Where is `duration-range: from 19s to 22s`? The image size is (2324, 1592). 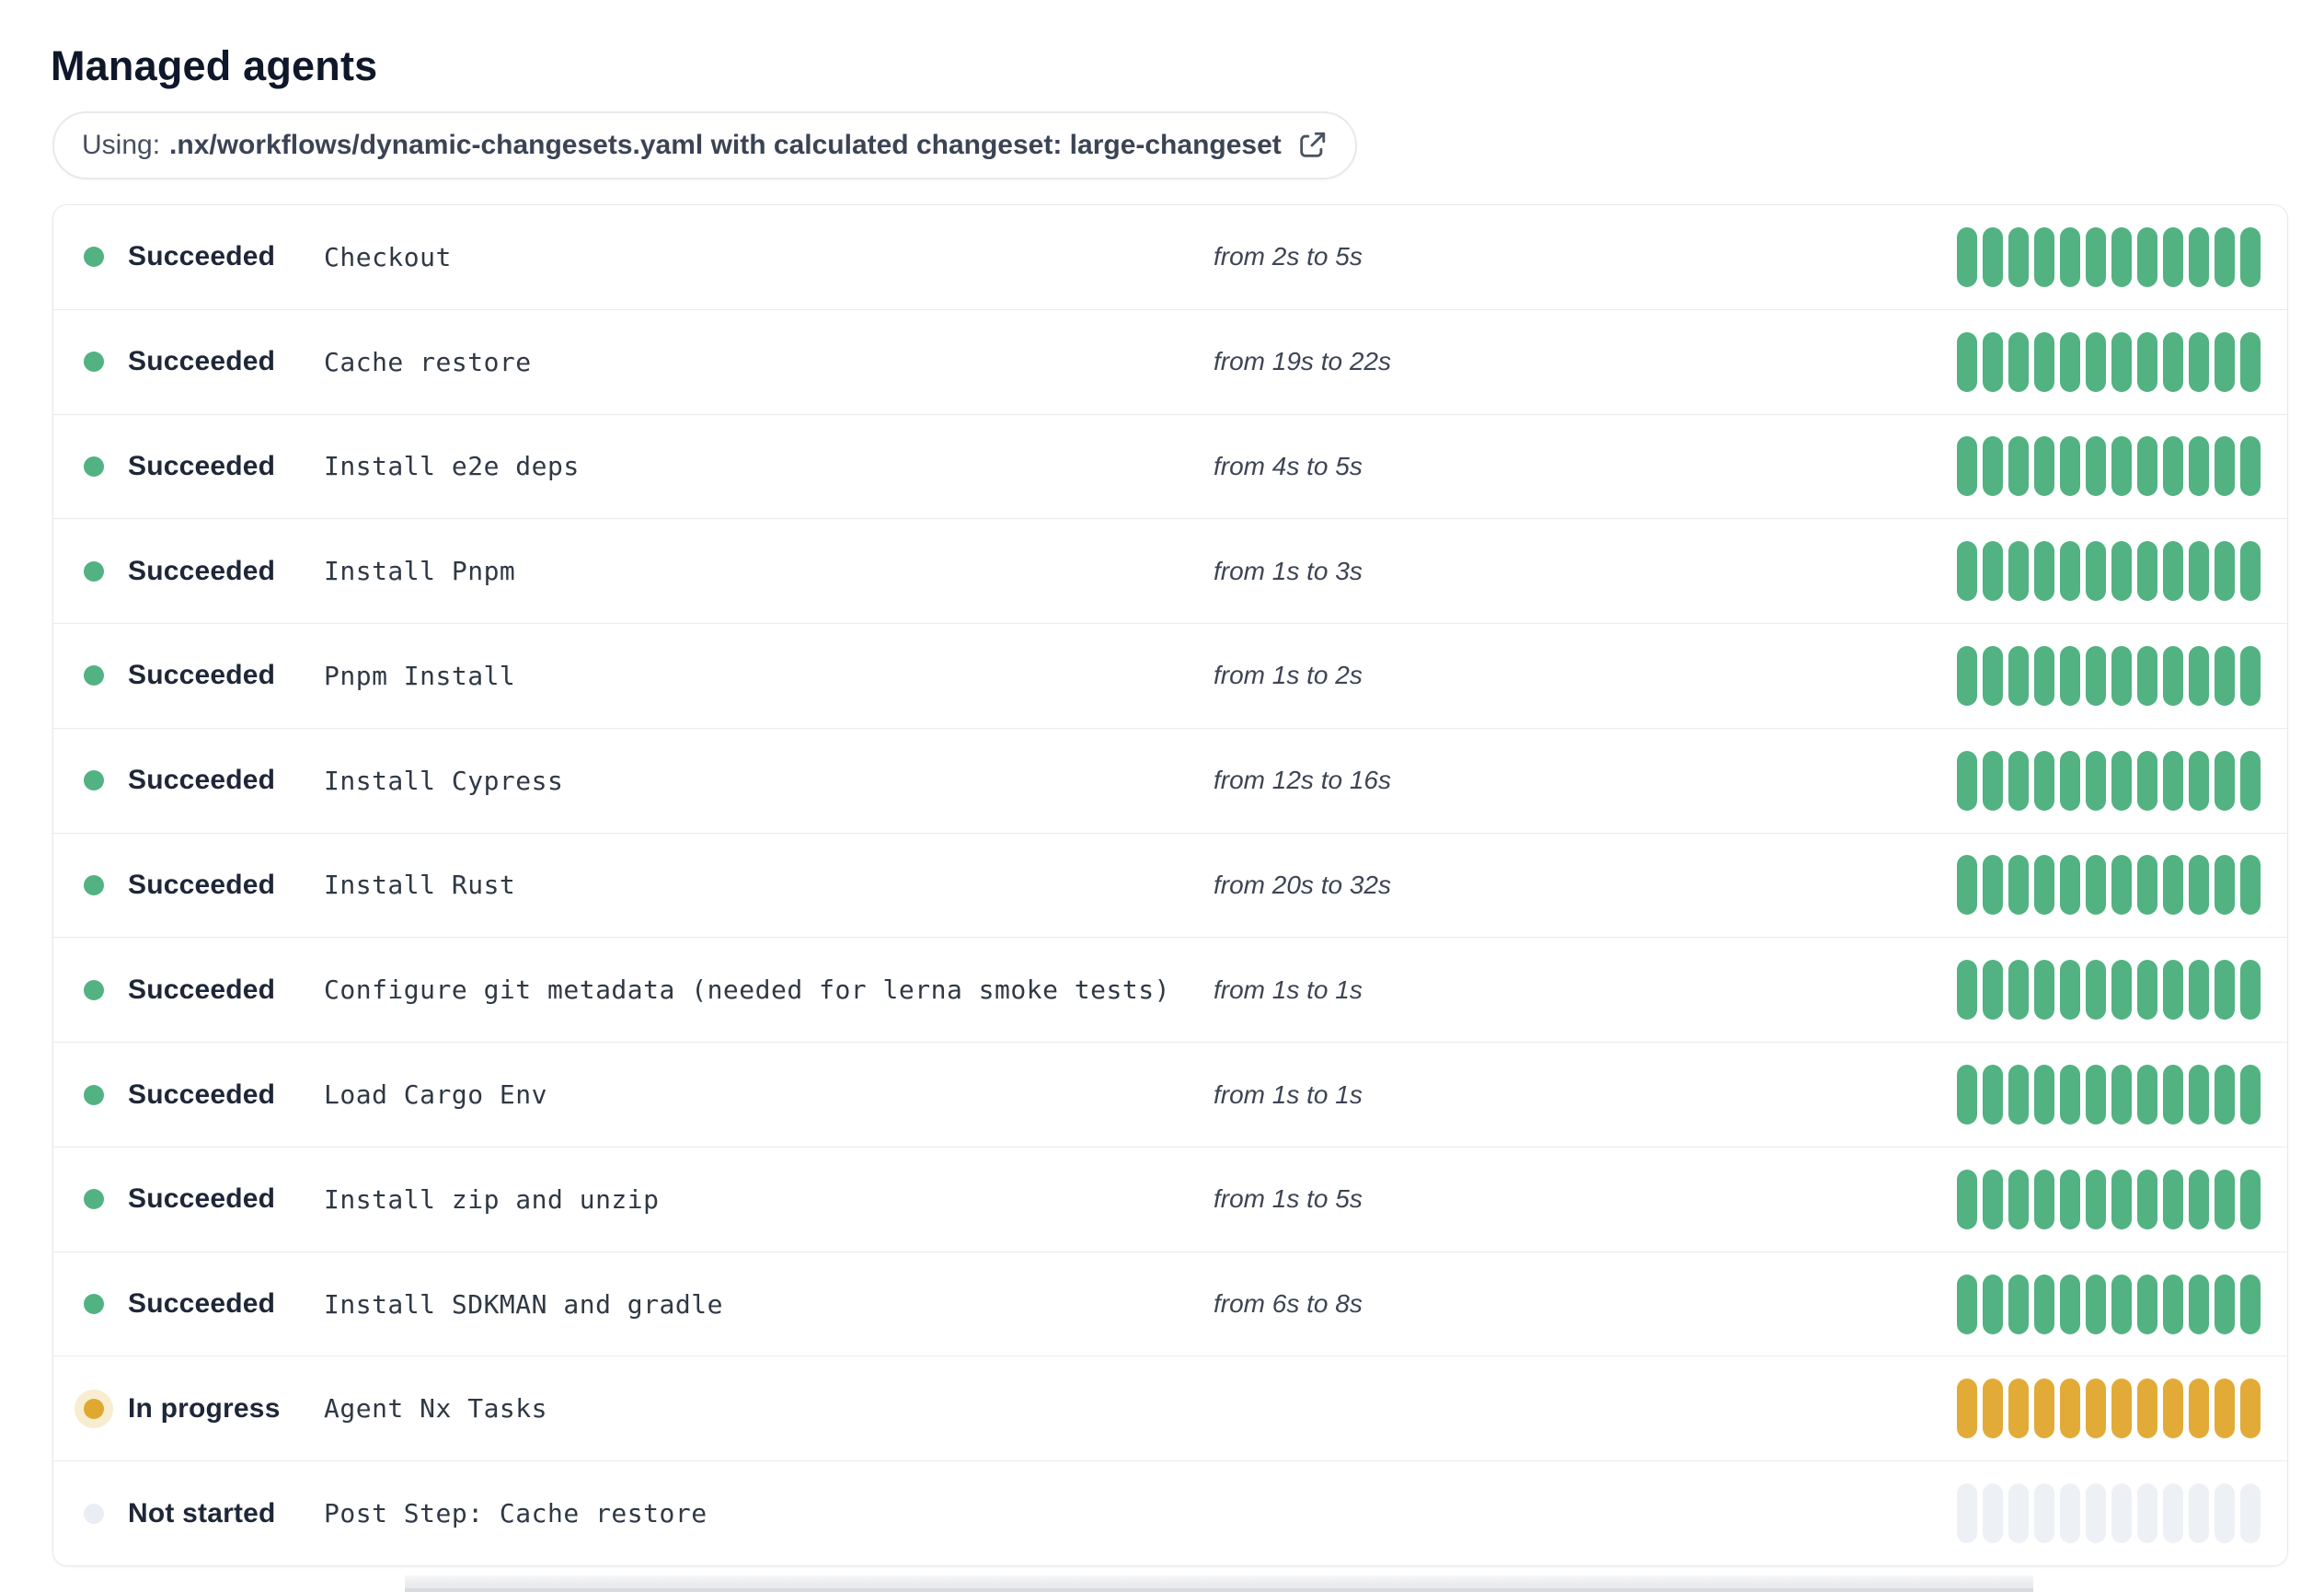
duration-range: from 19s to 22s is located at coordinates (1302, 361).